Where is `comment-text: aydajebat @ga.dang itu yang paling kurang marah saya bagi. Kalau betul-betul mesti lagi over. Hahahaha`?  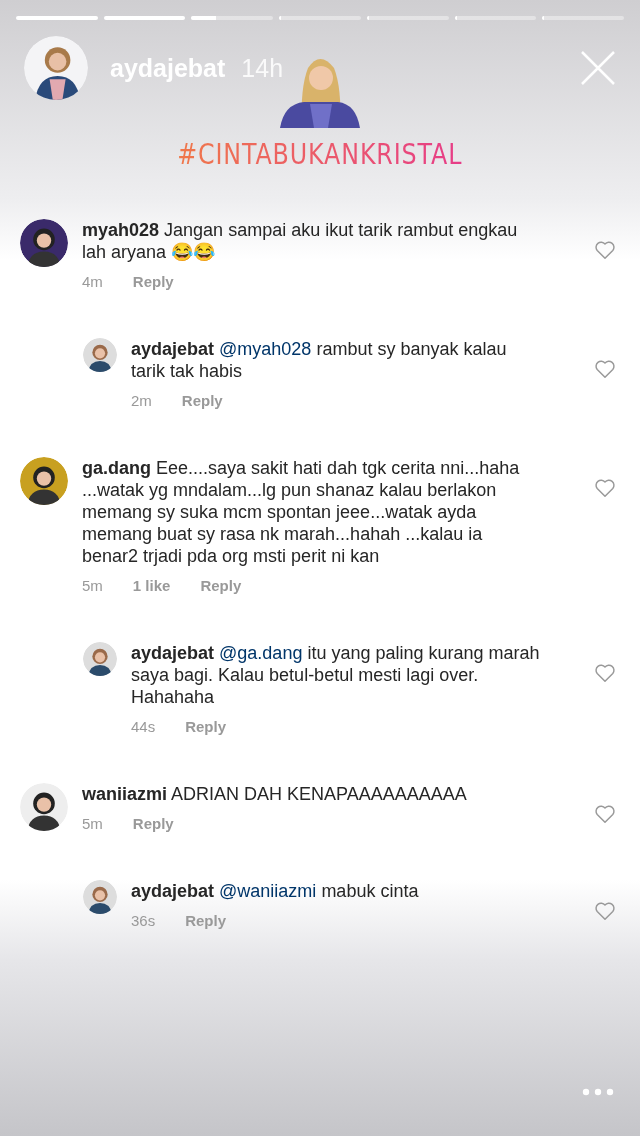
comment-text: aydajebat @ga.dang itu yang paling kurang marah saya bagi. Kalau betul-betul mesti lagi over. Hahahaha is located at coordinates (335, 675).